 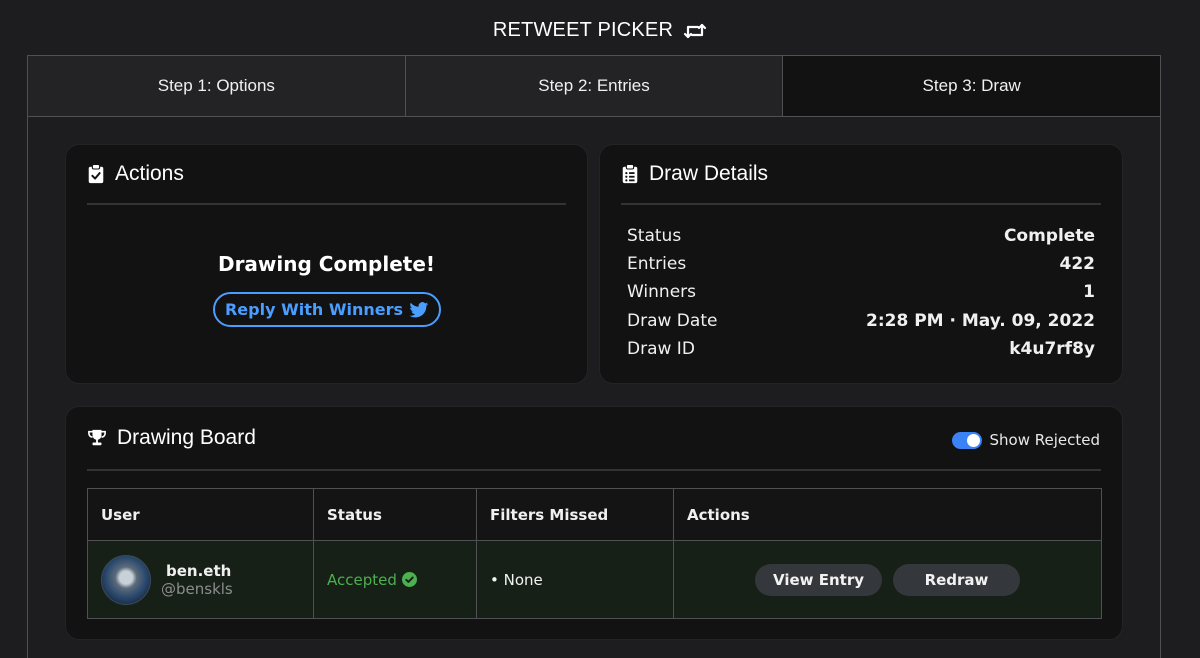 What do you see at coordinates (594, 470) in the screenshot?
I see `drawing-board-divider` at bounding box center [594, 470].